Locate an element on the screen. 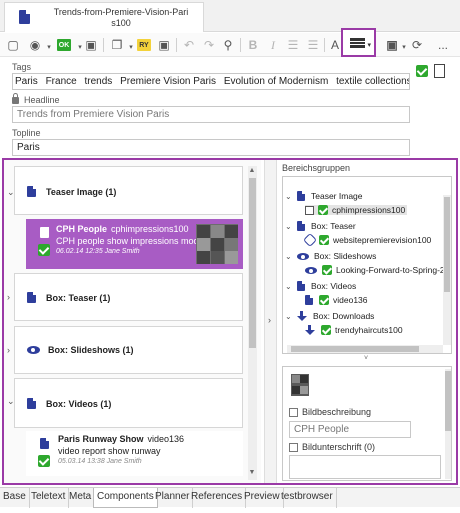 This screenshot has height=513, width=460. bold-button: B is located at coordinates (253, 45).